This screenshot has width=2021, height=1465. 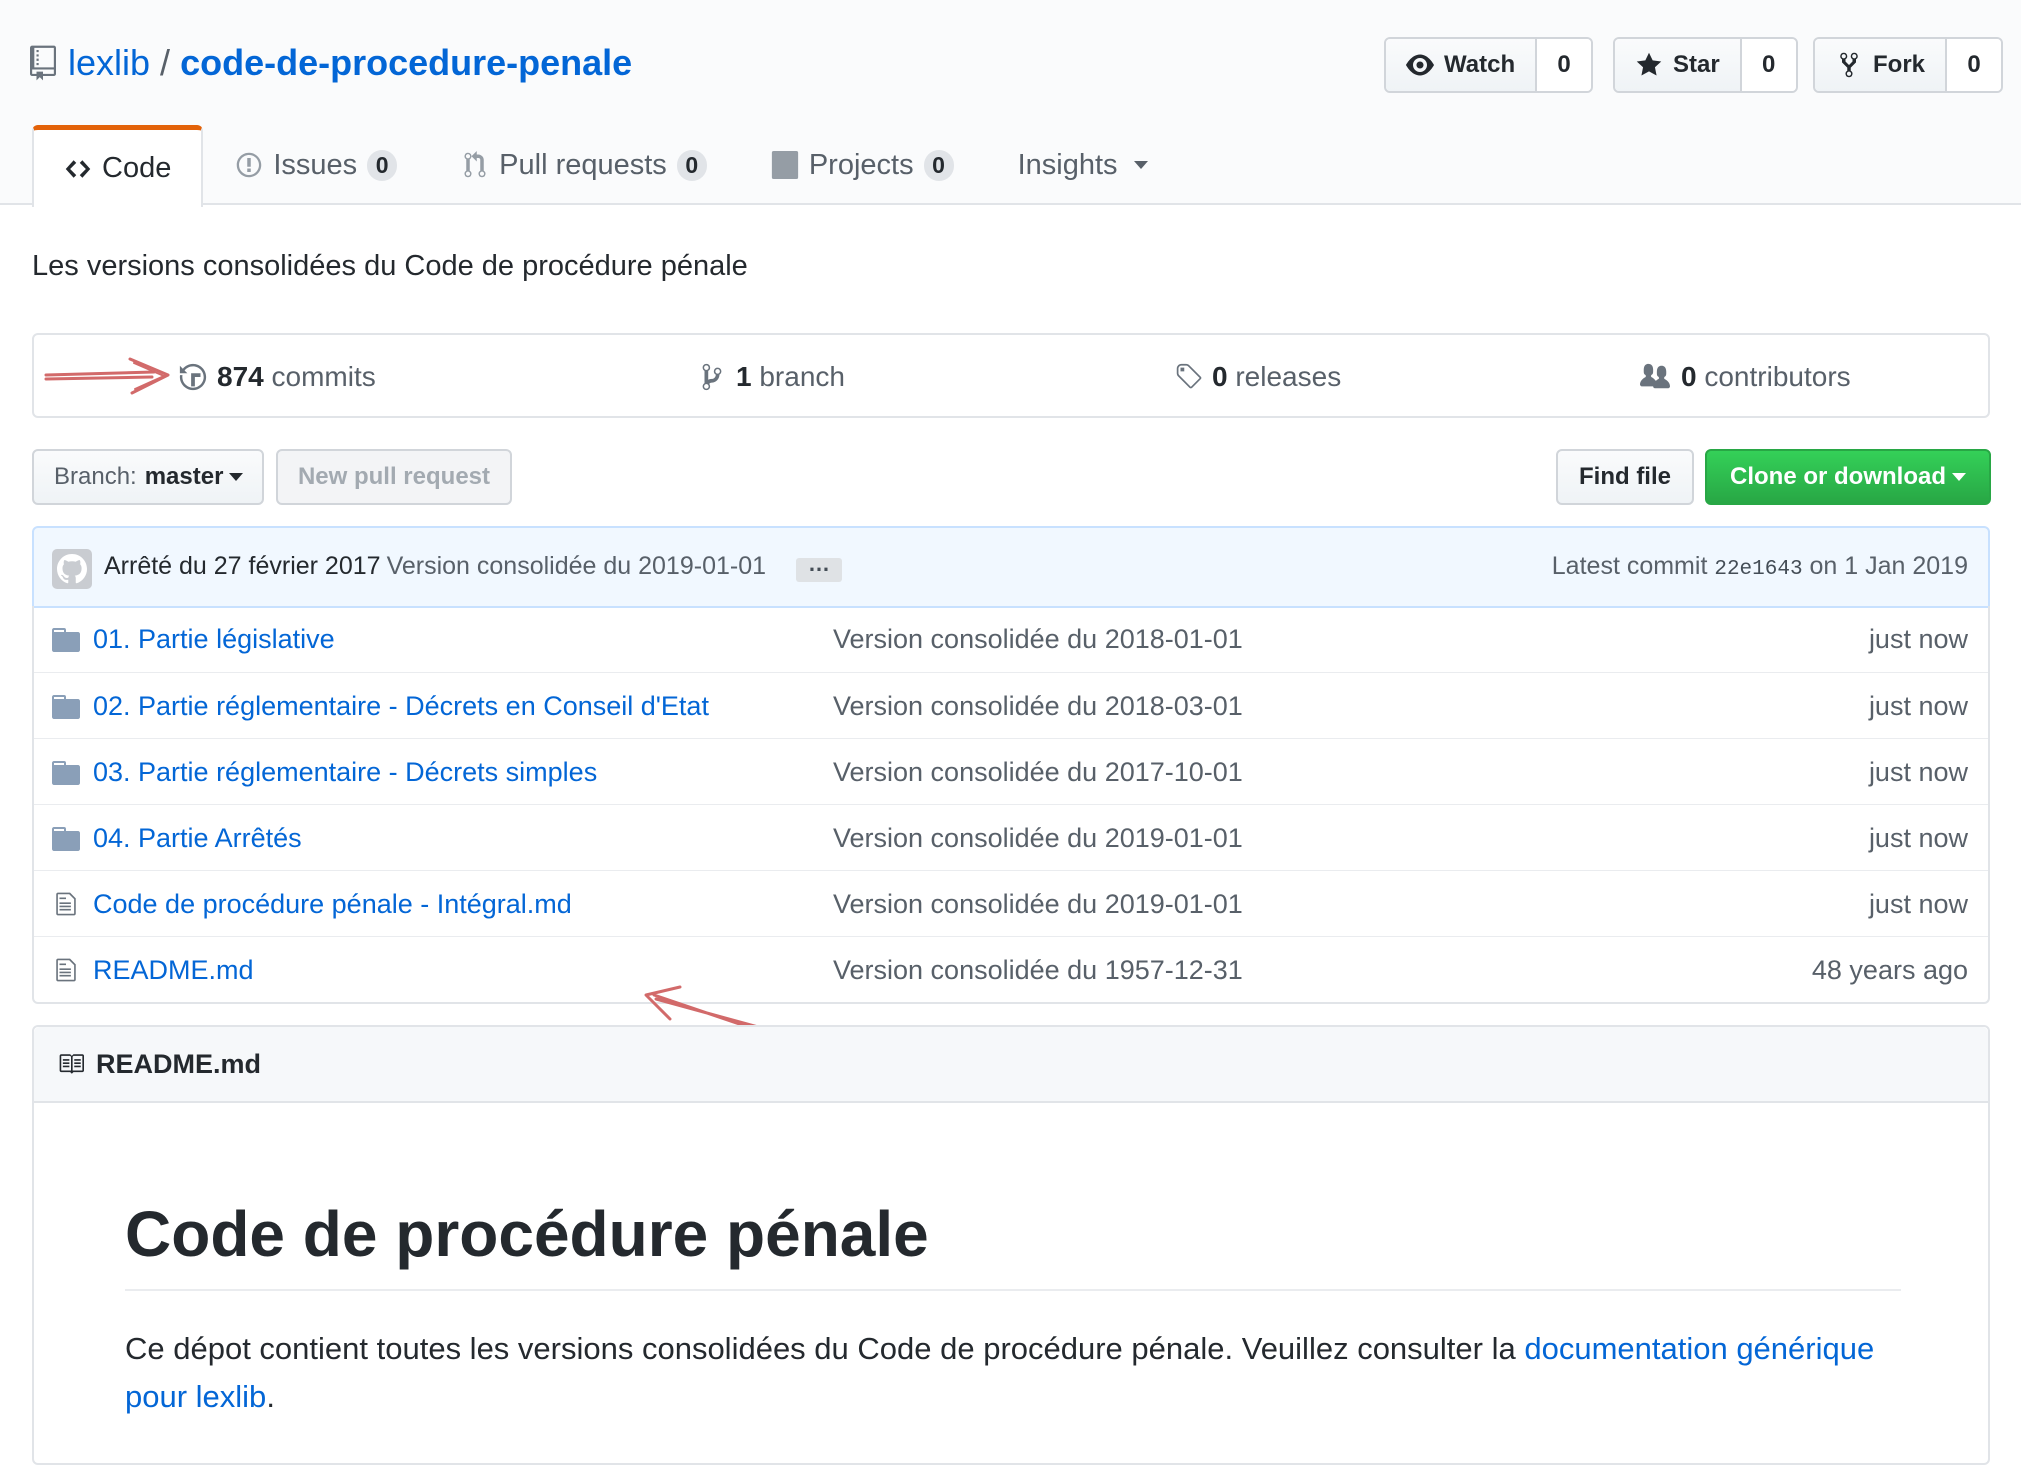 I want to click on repo-owner-link: lexlib, so click(x=109, y=63).